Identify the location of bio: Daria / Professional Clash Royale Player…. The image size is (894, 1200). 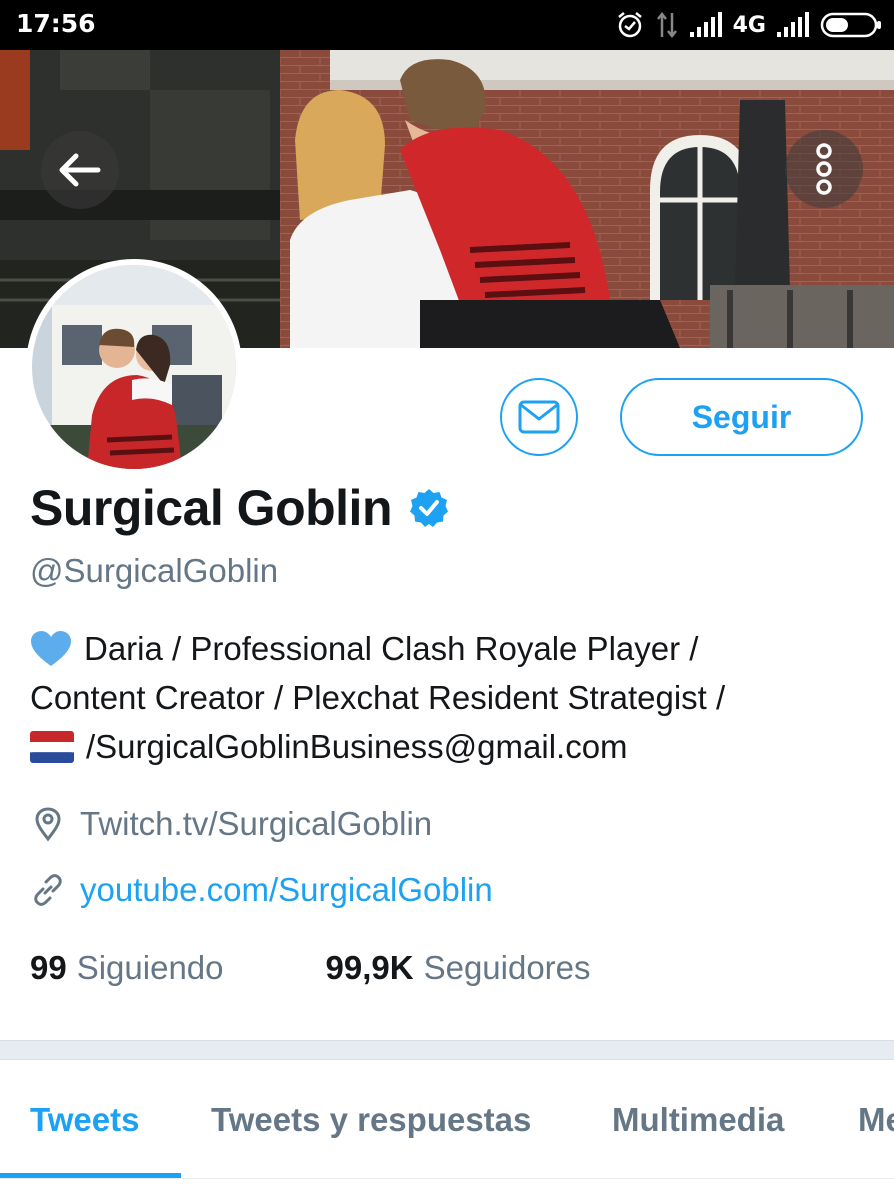
(450, 697).